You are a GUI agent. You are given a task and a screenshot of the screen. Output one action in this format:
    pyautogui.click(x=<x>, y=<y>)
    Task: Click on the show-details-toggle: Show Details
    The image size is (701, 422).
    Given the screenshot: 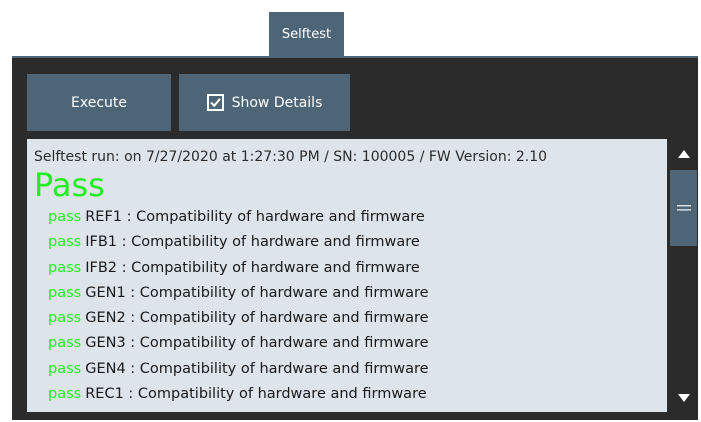 What is the action you would take?
    pyautogui.click(x=264, y=102)
    